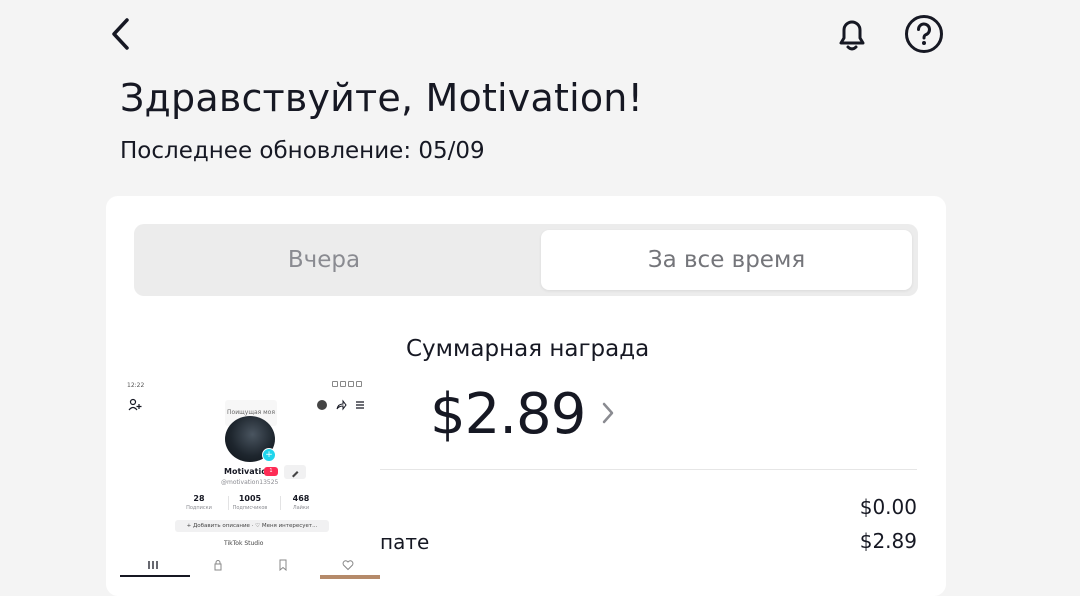 Image resolution: width=1080 pixels, height=596 pixels. I want to click on heart-icon, so click(347, 565).